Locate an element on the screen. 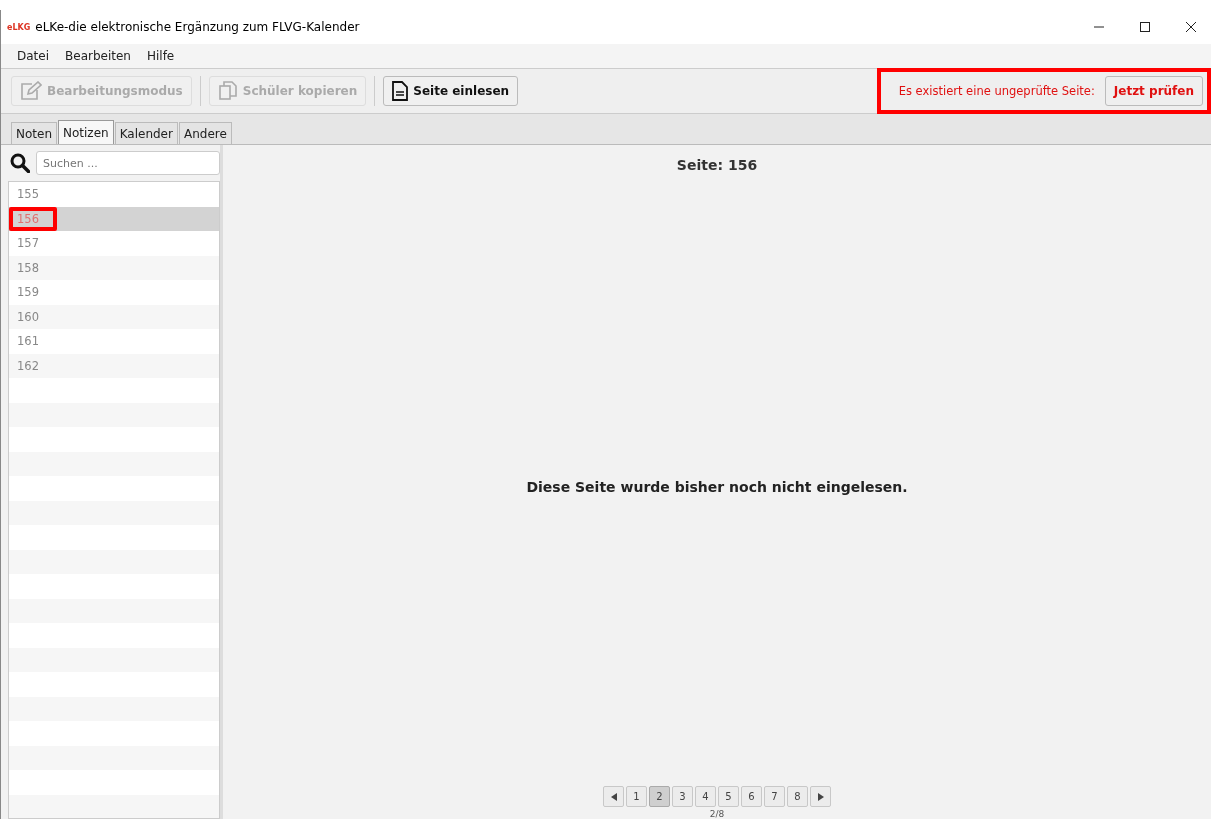 This screenshot has width=1211, height=819. page-heading: Seite: 156 is located at coordinates (717, 165).